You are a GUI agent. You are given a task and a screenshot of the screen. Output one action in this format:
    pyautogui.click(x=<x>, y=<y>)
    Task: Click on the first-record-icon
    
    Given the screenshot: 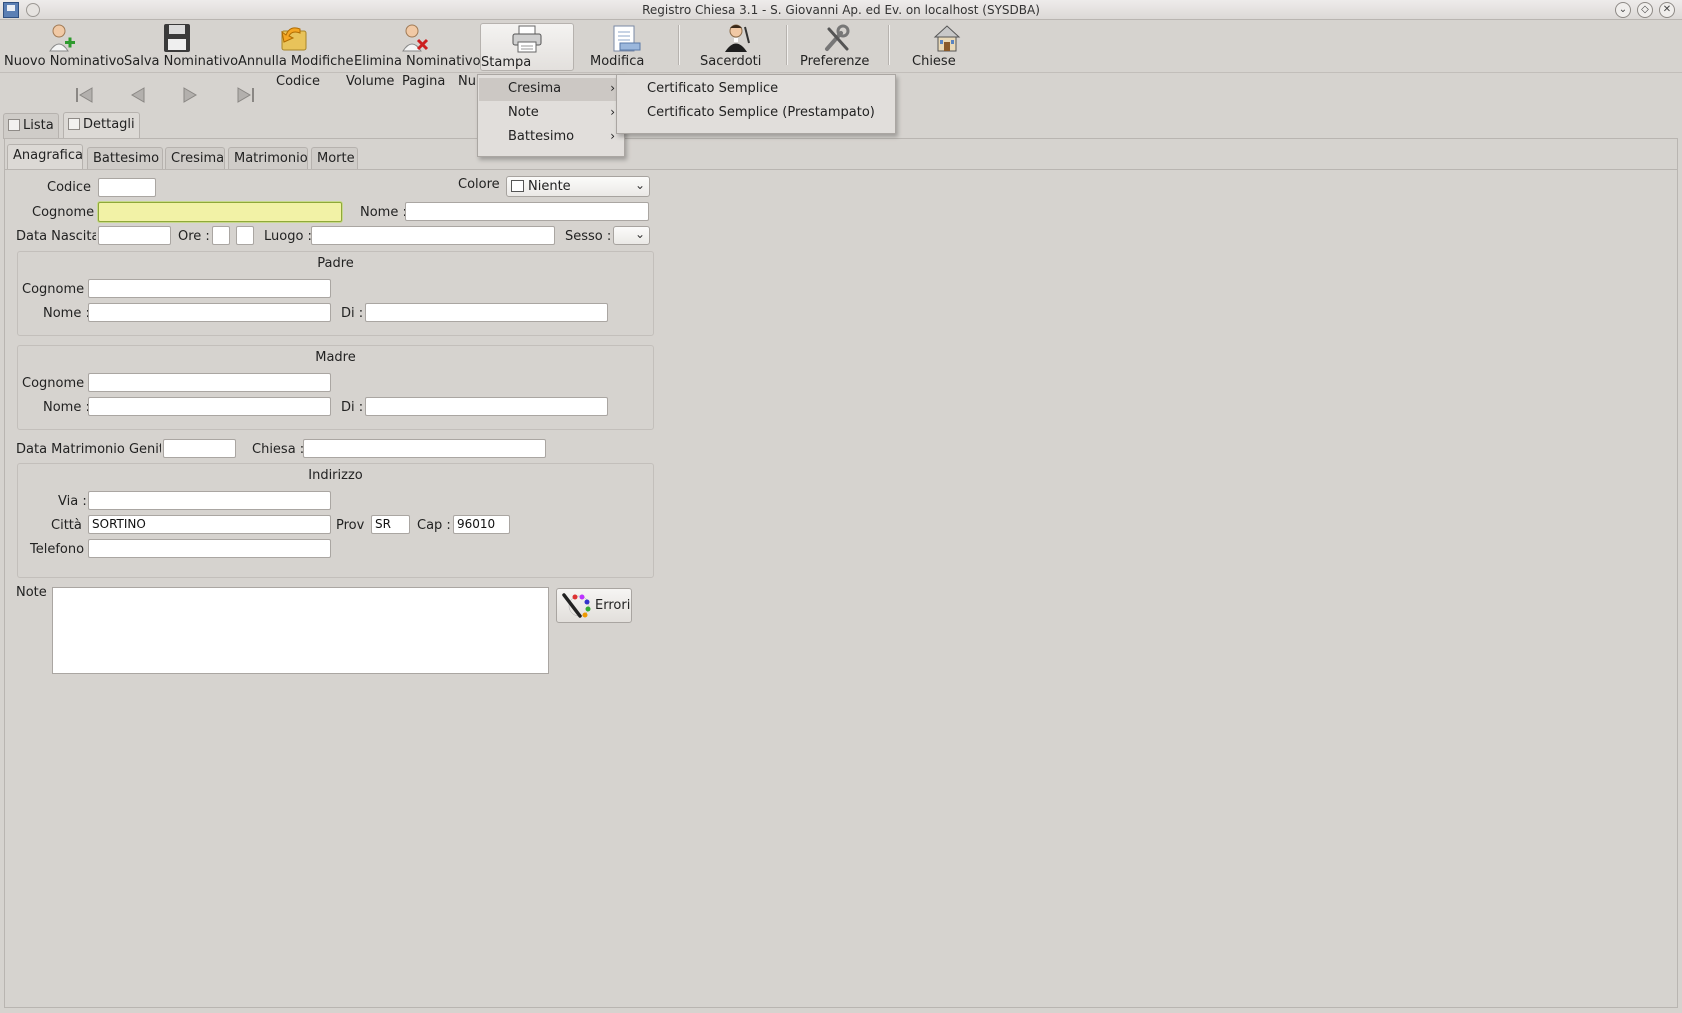 What is the action you would take?
    pyautogui.click(x=85, y=95)
    